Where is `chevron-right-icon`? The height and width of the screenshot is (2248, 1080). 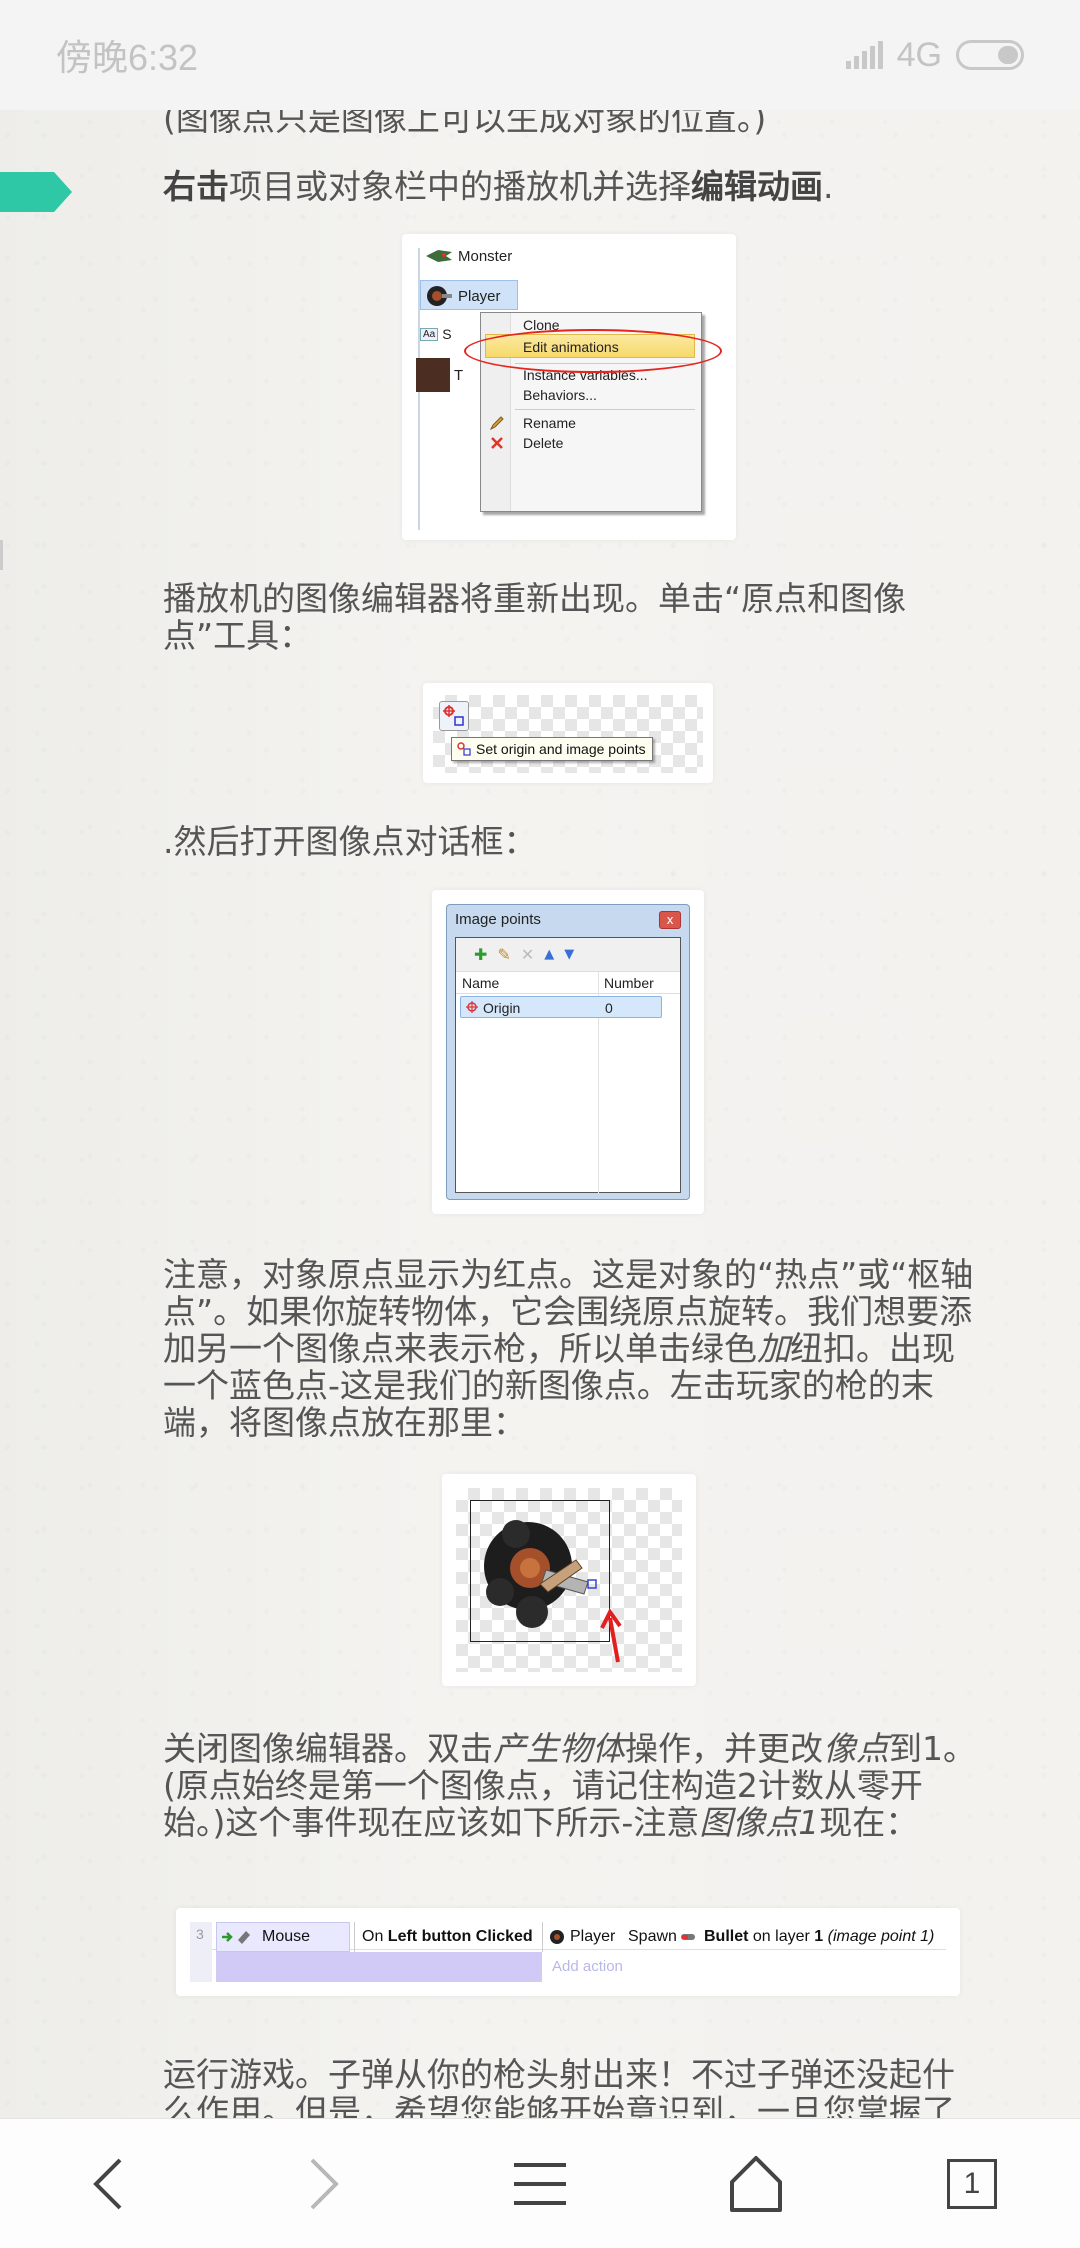 chevron-right-icon is located at coordinates (324, 2183).